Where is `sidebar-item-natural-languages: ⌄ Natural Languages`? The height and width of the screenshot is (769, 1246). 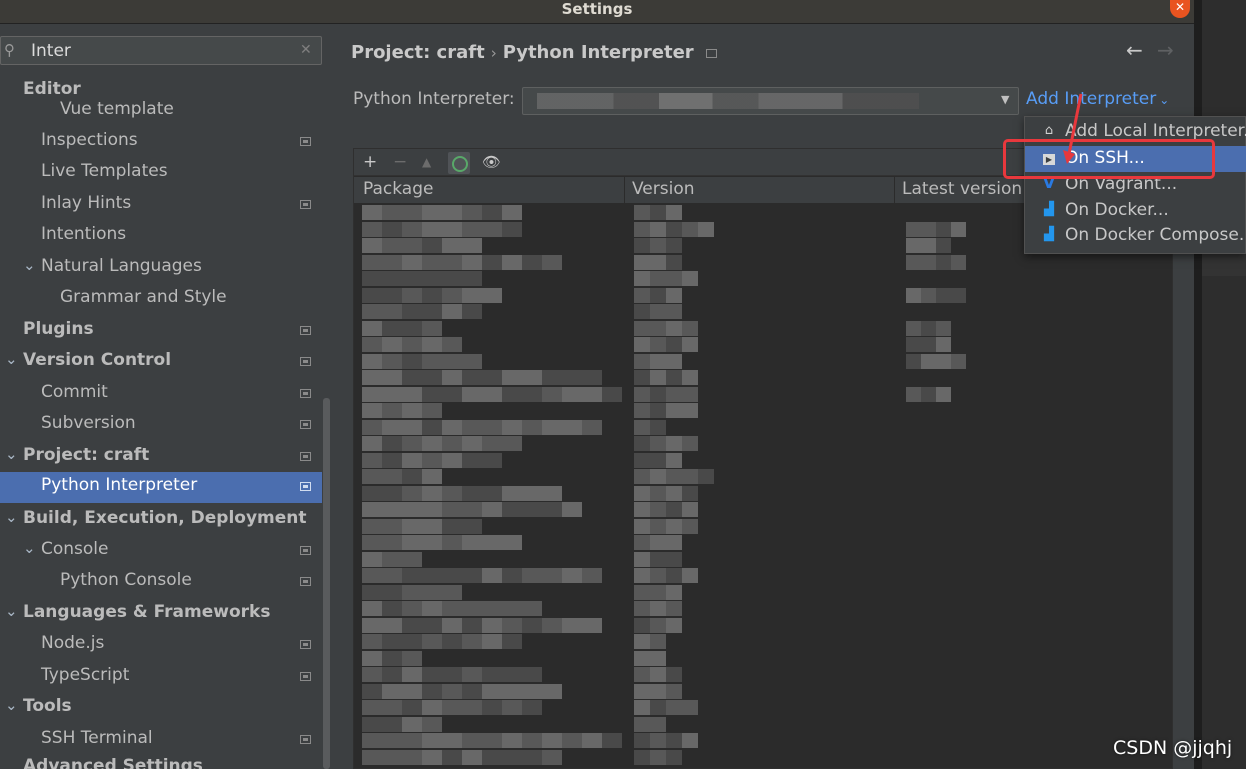
sidebar-item-natural-languages: ⌄ Natural Languages is located at coordinates (161, 268).